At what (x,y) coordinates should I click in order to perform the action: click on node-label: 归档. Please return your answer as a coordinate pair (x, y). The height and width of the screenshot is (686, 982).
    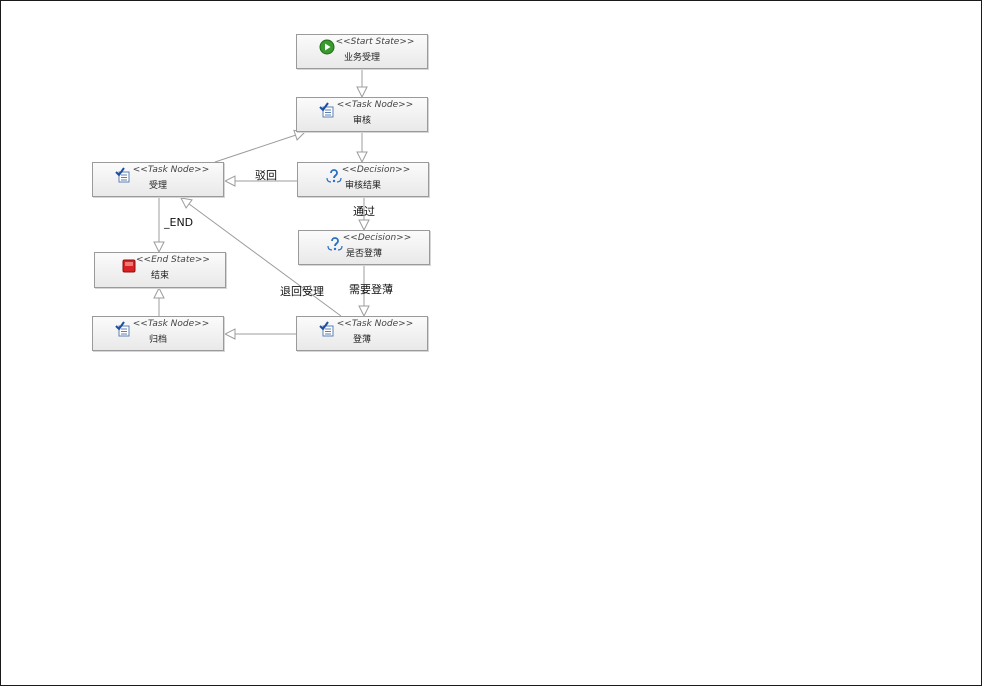
    Looking at the image, I should click on (157, 340).